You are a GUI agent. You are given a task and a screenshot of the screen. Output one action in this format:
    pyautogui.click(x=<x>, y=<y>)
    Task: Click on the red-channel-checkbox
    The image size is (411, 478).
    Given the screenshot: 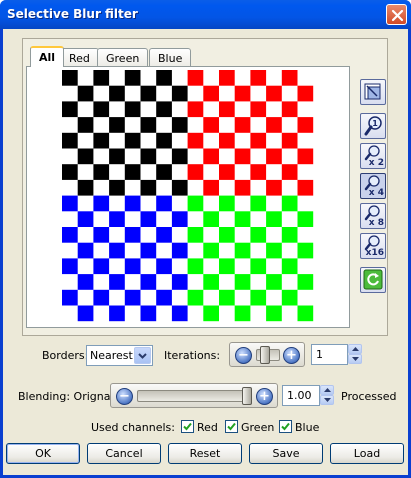 What is the action you would take?
    pyautogui.click(x=187, y=426)
    